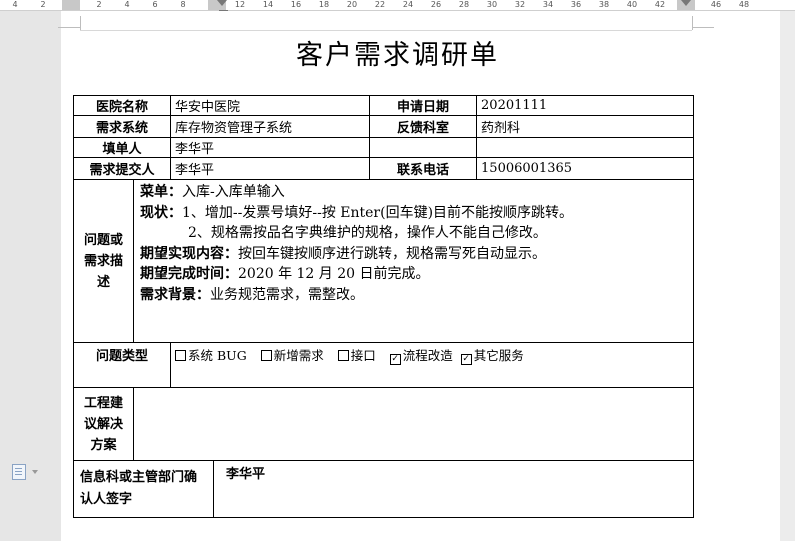 This screenshot has width=795, height=541. Describe the element at coordinates (436, 4) in the screenshot. I see `ruler-number: 26` at that location.